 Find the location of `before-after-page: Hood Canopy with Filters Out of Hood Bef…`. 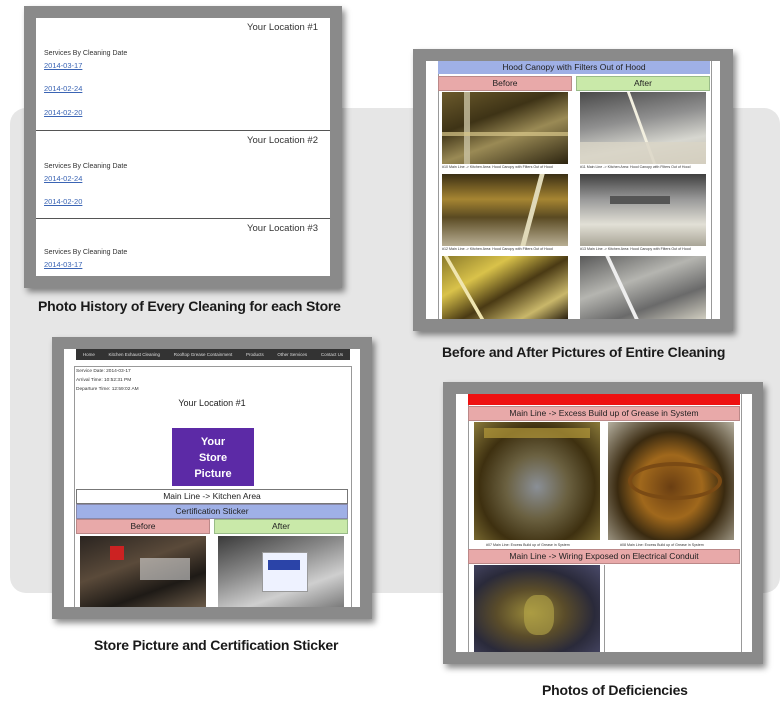

before-after-page: Hood Canopy with Filters Out of Hood Bef… is located at coordinates (573, 190).